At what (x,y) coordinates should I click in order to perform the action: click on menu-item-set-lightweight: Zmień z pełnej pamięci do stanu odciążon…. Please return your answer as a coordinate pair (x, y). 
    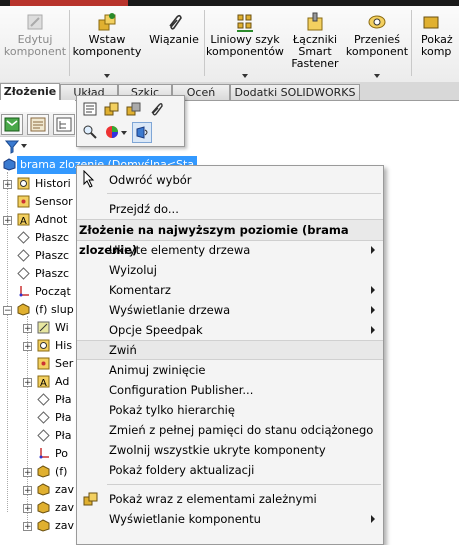
    Looking at the image, I should click on (230, 430).